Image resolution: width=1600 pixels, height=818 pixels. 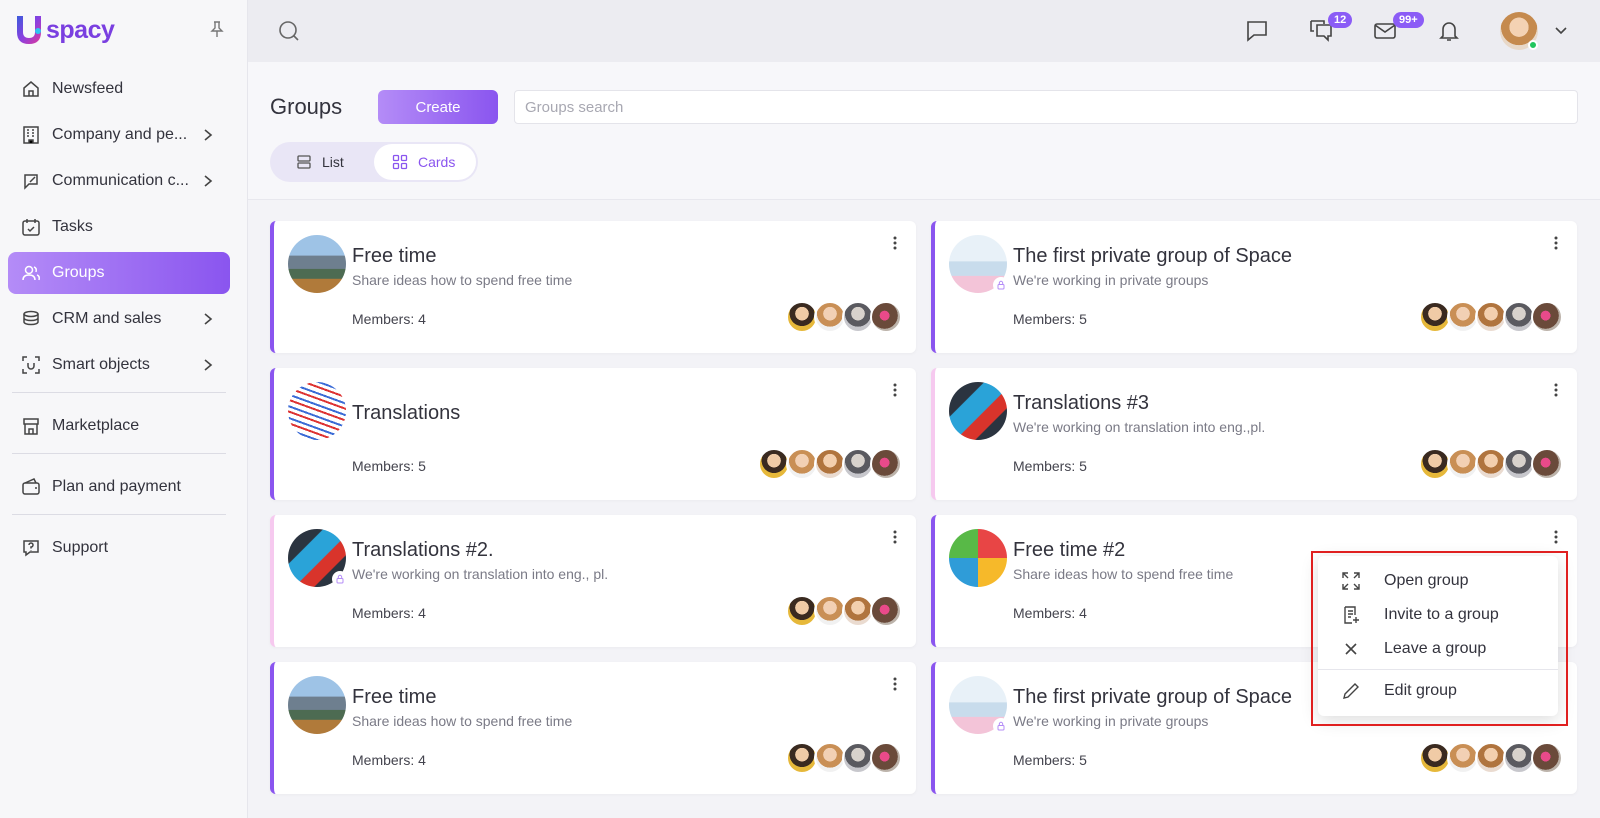 I want to click on store-icon, so click(x=31, y=426).